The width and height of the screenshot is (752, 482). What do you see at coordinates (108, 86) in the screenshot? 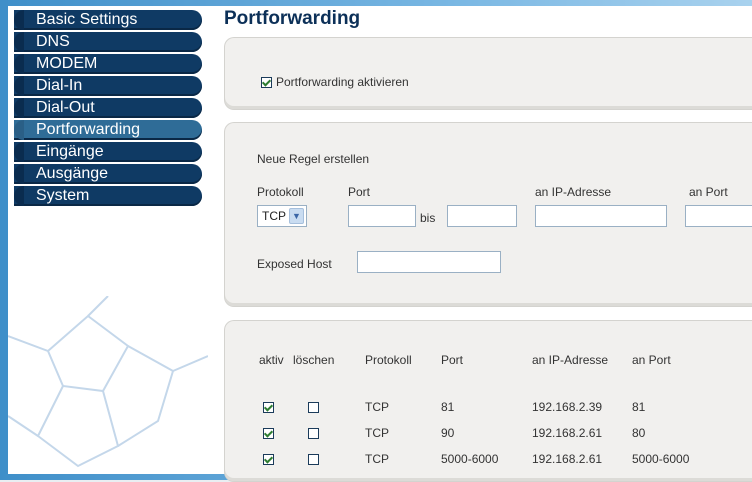
I see `sidebar-item-dial-in: Dial-In` at bounding box center [108, 86].